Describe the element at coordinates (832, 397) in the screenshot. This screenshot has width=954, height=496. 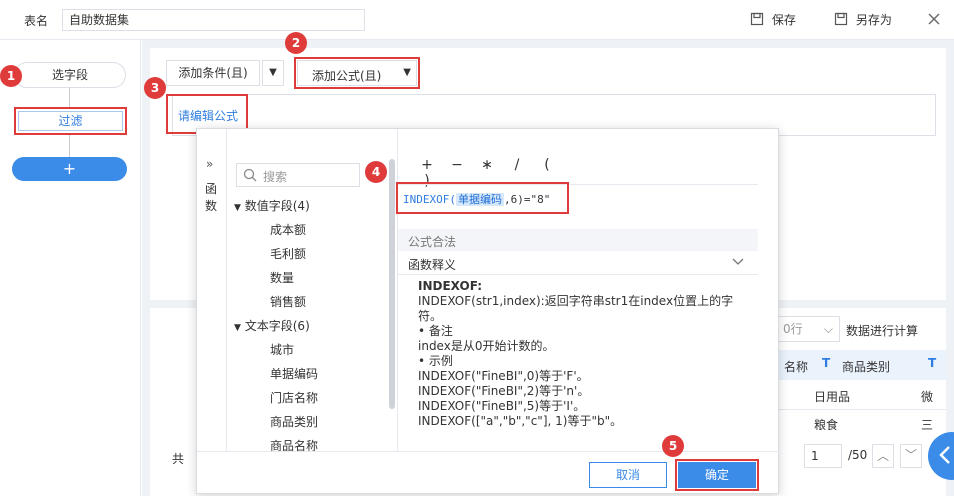
I see `table-cell: 日用品` at that location.